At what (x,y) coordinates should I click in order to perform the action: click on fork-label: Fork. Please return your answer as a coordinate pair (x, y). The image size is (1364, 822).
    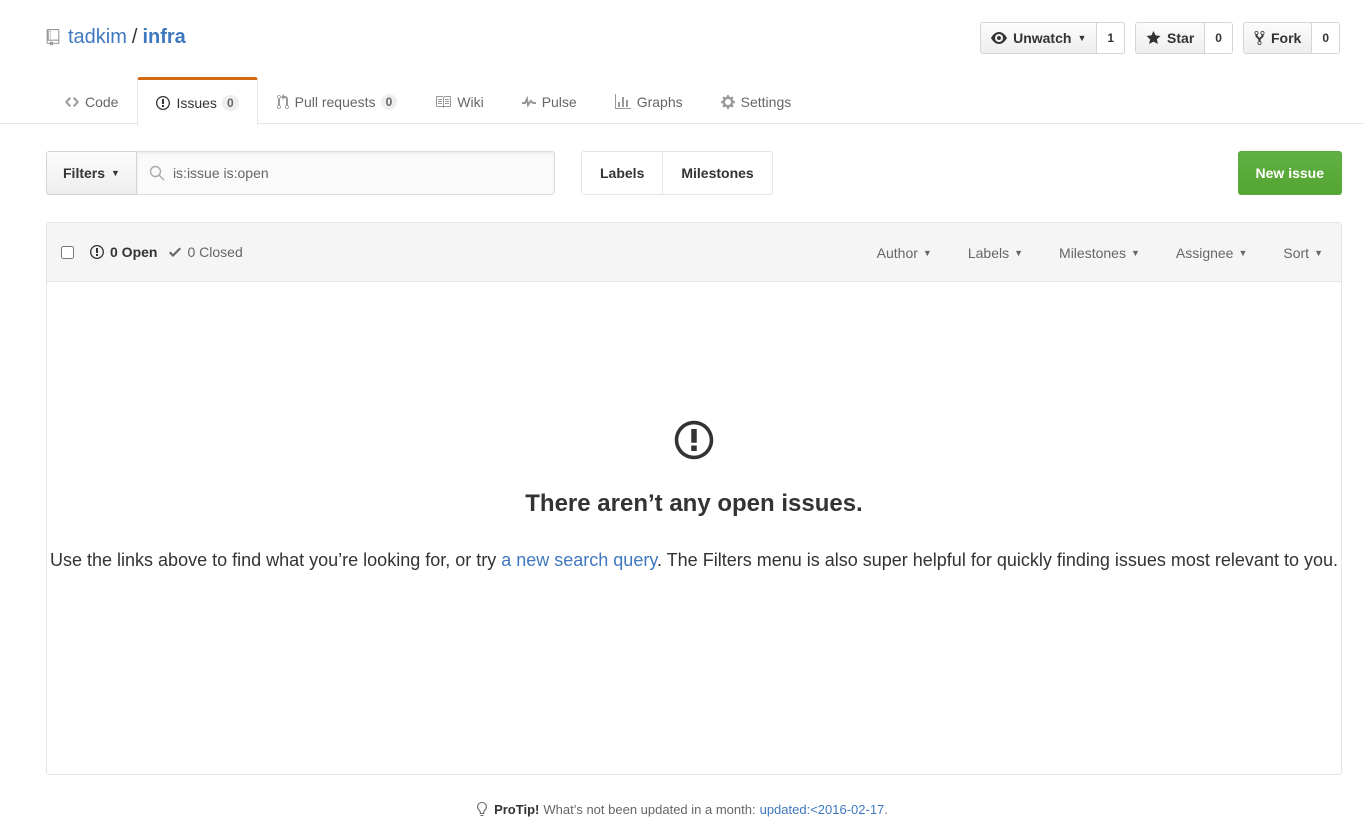
    Looking at the image, I should click on (1286, 38).